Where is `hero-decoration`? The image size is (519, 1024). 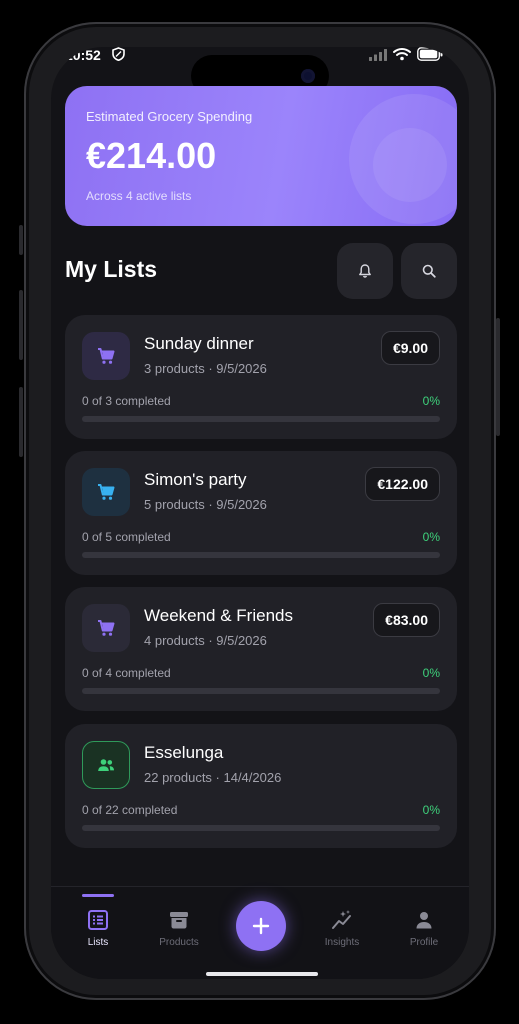
hero-decoration is located at coordinates (410, 165).